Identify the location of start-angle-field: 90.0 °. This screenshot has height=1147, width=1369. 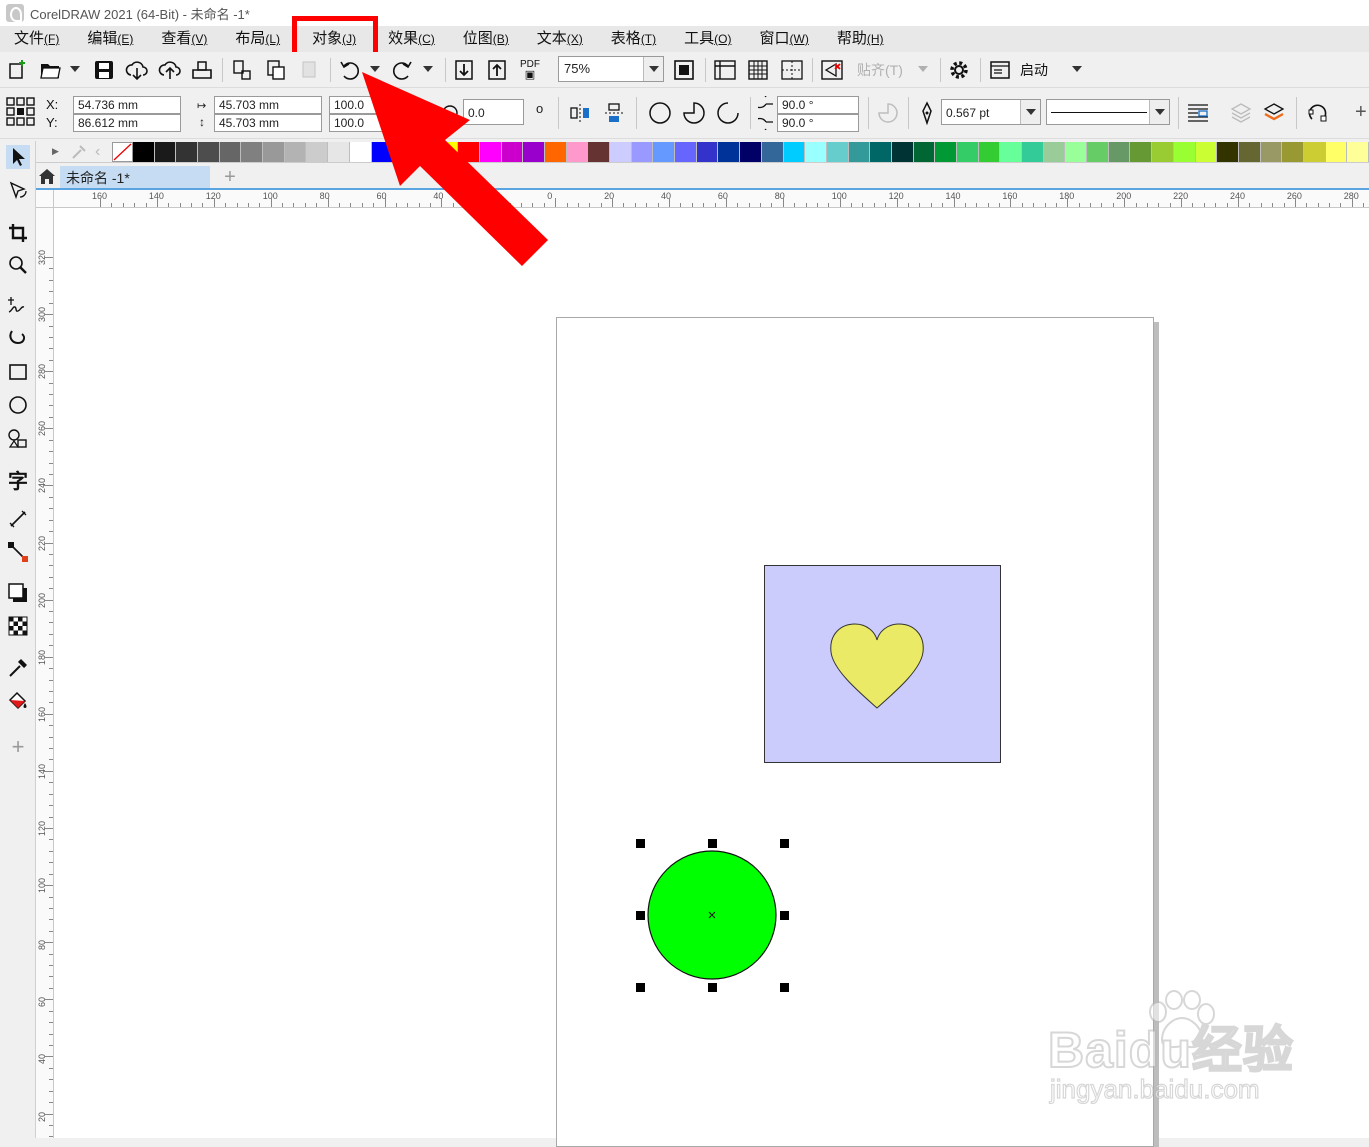
(818, 105).